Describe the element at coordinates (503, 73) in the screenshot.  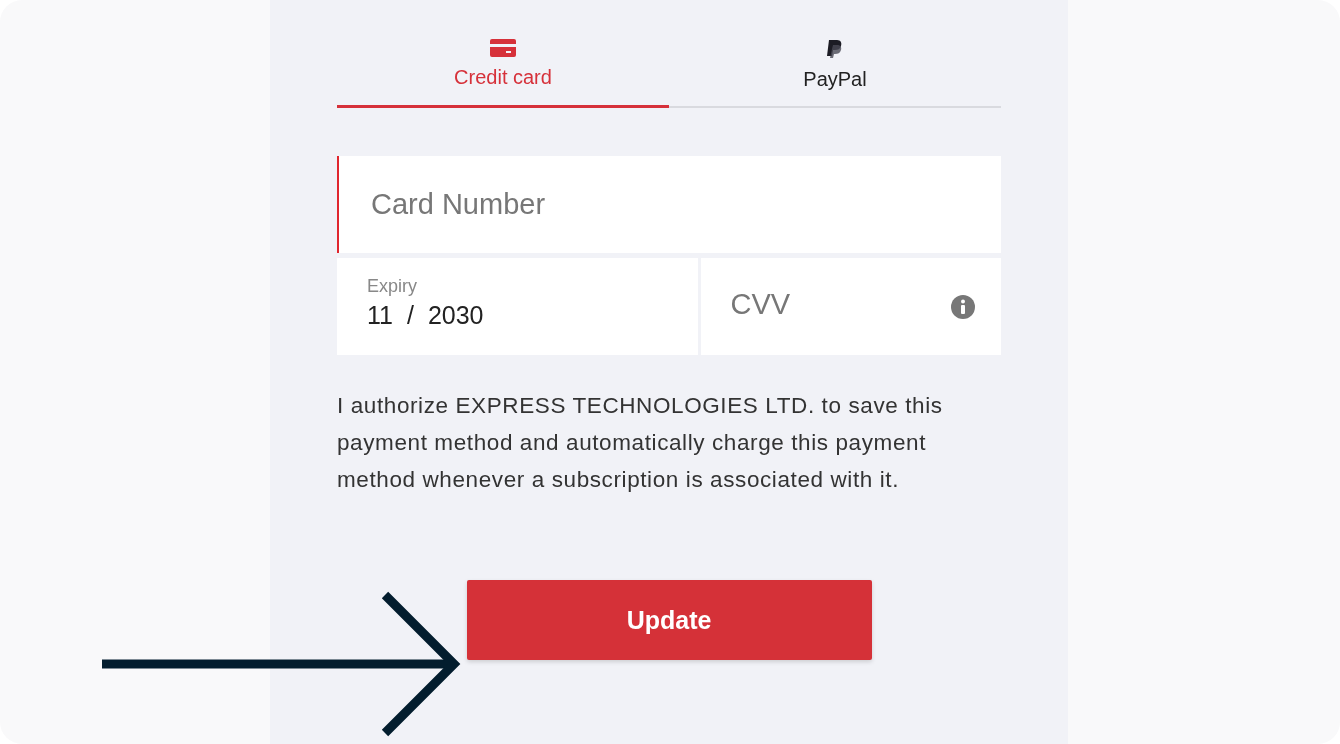
I see `payment-tab: Credit card` at that location.